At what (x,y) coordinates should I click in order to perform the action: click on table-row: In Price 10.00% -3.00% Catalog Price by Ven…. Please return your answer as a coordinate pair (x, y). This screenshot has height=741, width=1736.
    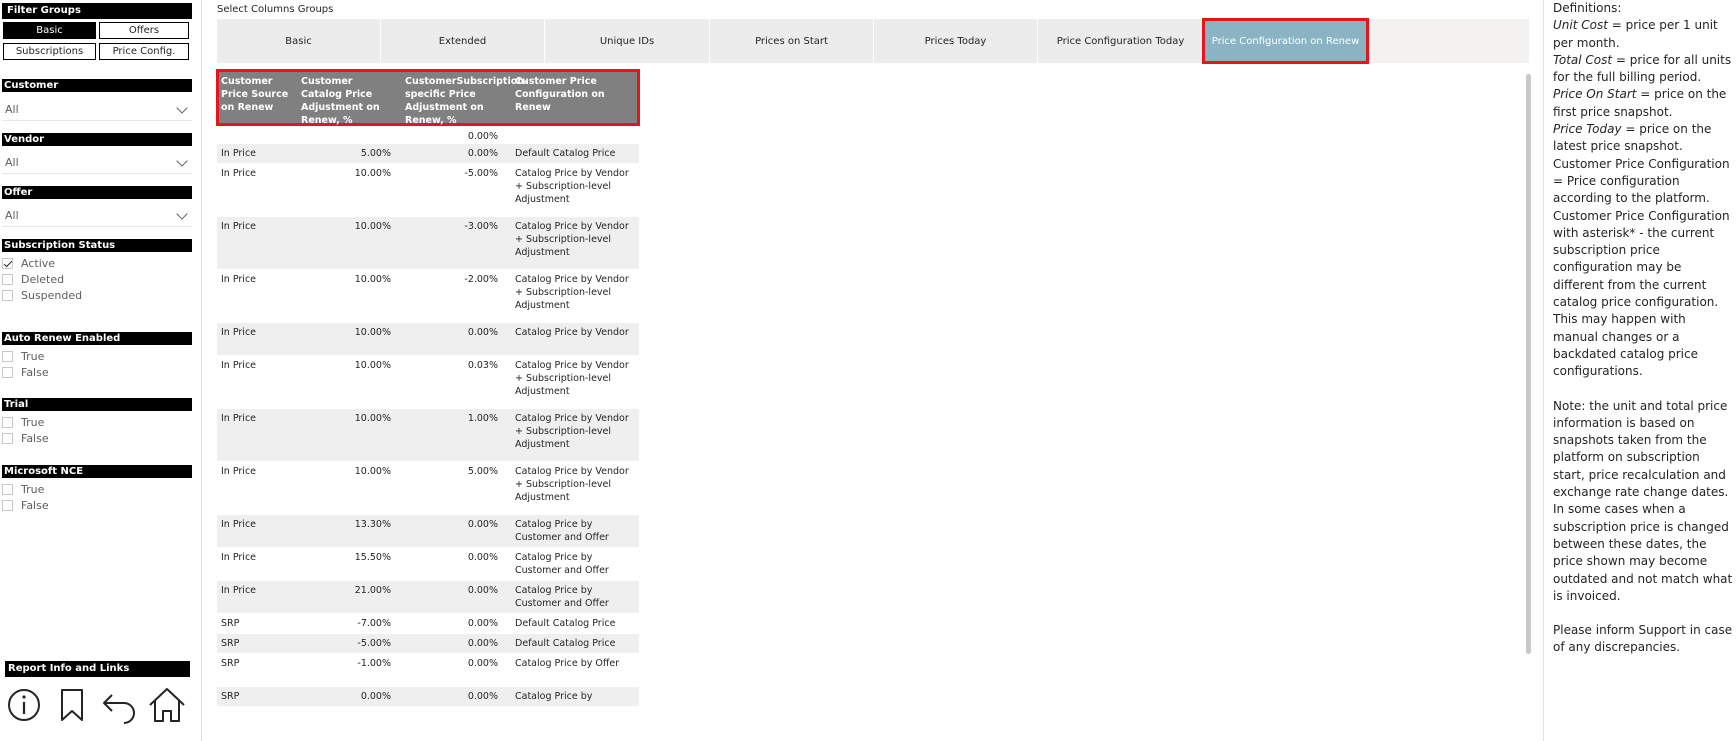
    Looking at the image, I should click on (428, 243).